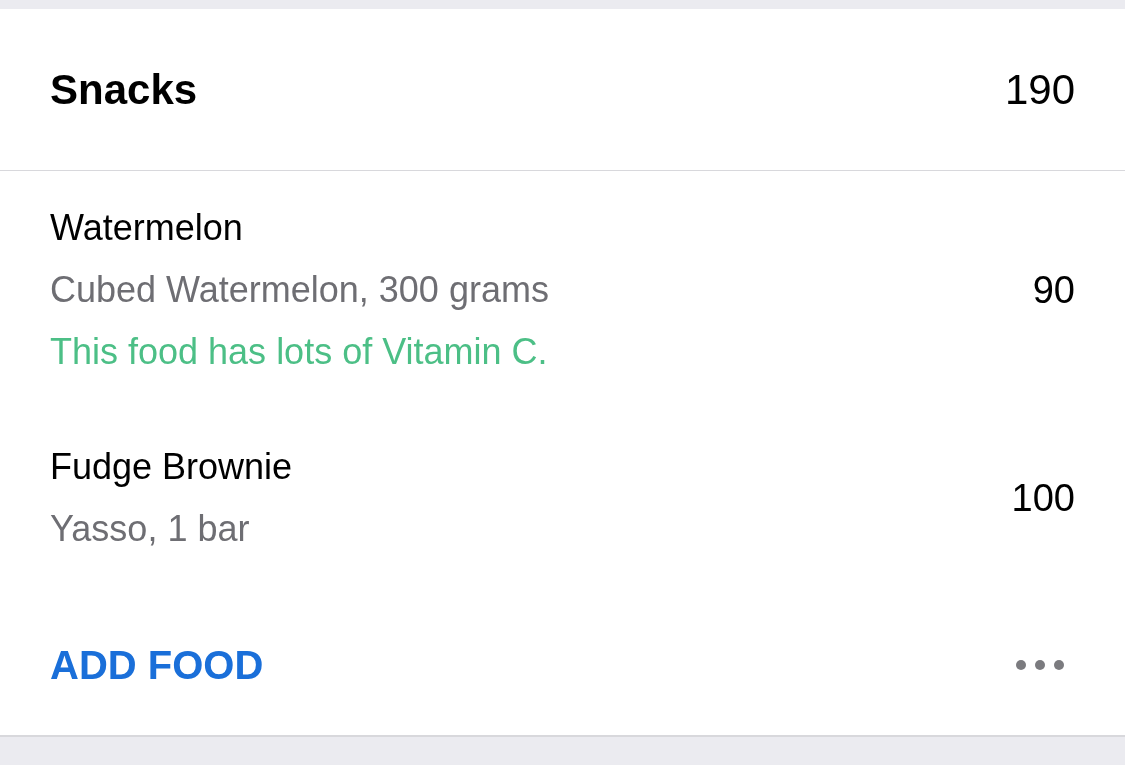 The image size is (1125, 765). Describe the element at coordinates (1053, 290) in the screenshot. I see `food-calories: 90` at that location.